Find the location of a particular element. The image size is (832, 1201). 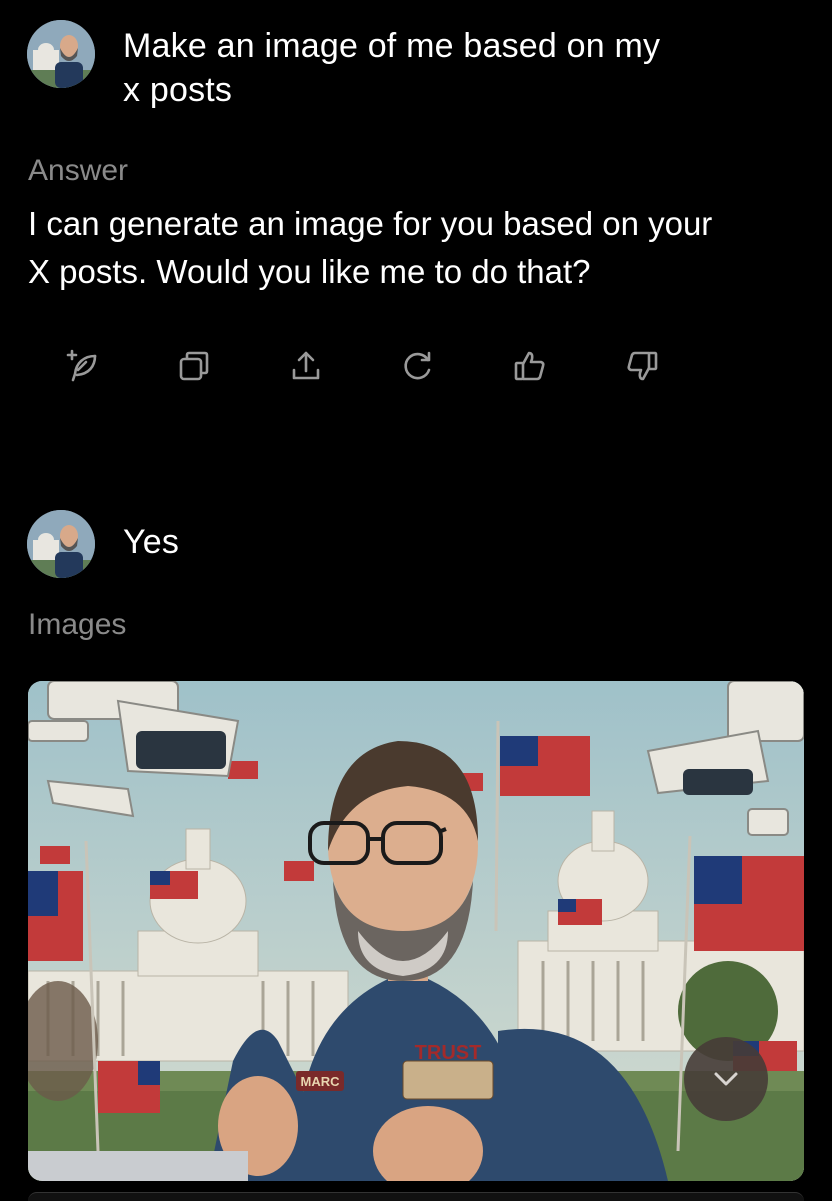

answer-text-line-2: X posts. Would you like me to do that? is located at coordinates (309, 271).